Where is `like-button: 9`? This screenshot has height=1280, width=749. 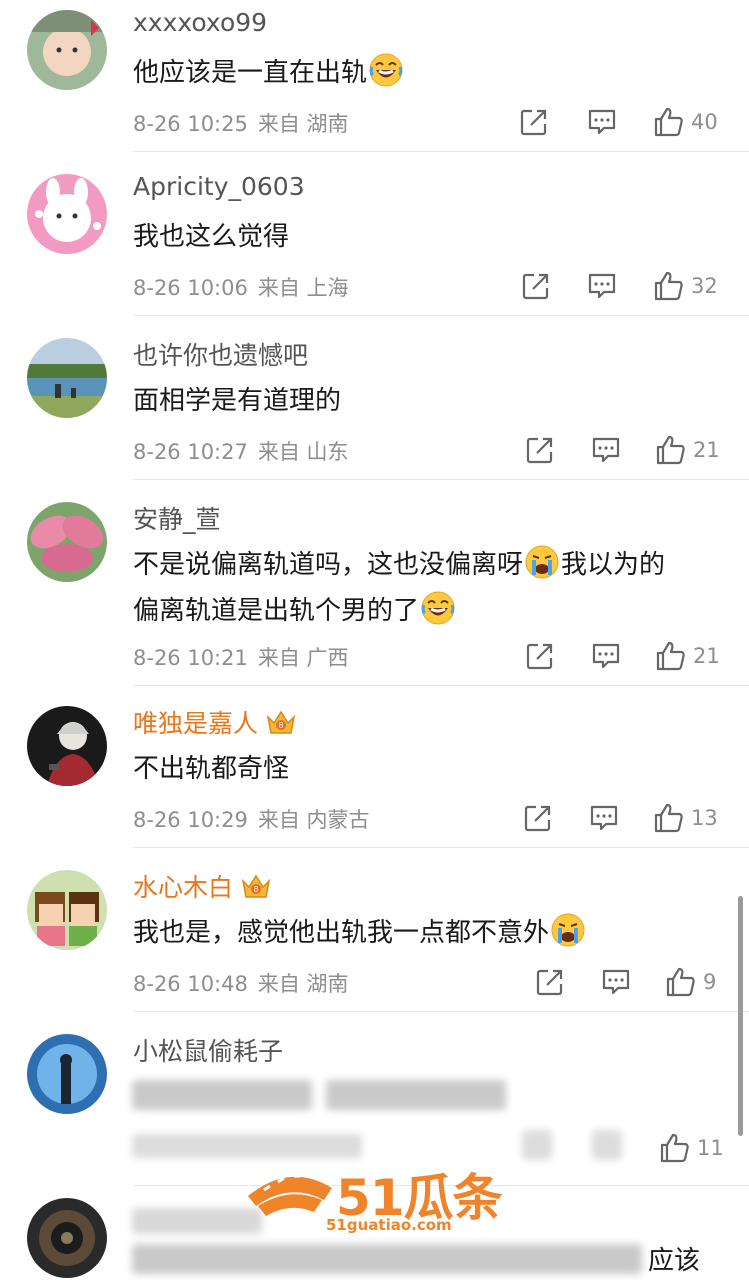
like-button: 9 is located at coordinates (690, 982).